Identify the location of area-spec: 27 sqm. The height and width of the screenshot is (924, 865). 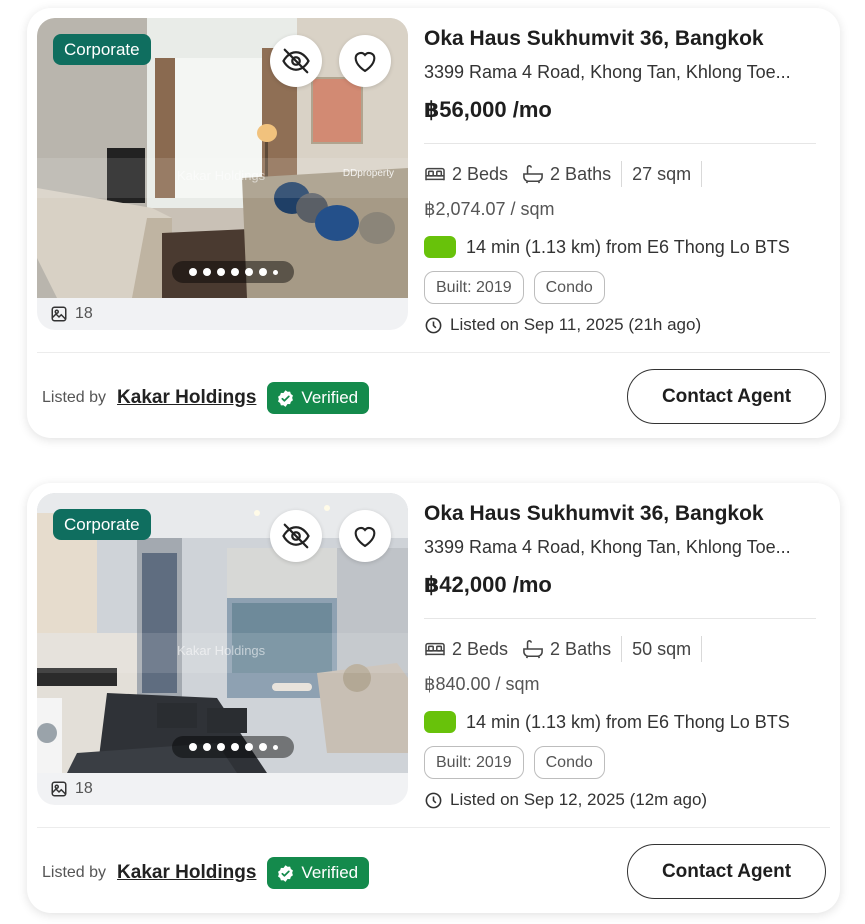
(662, 173).